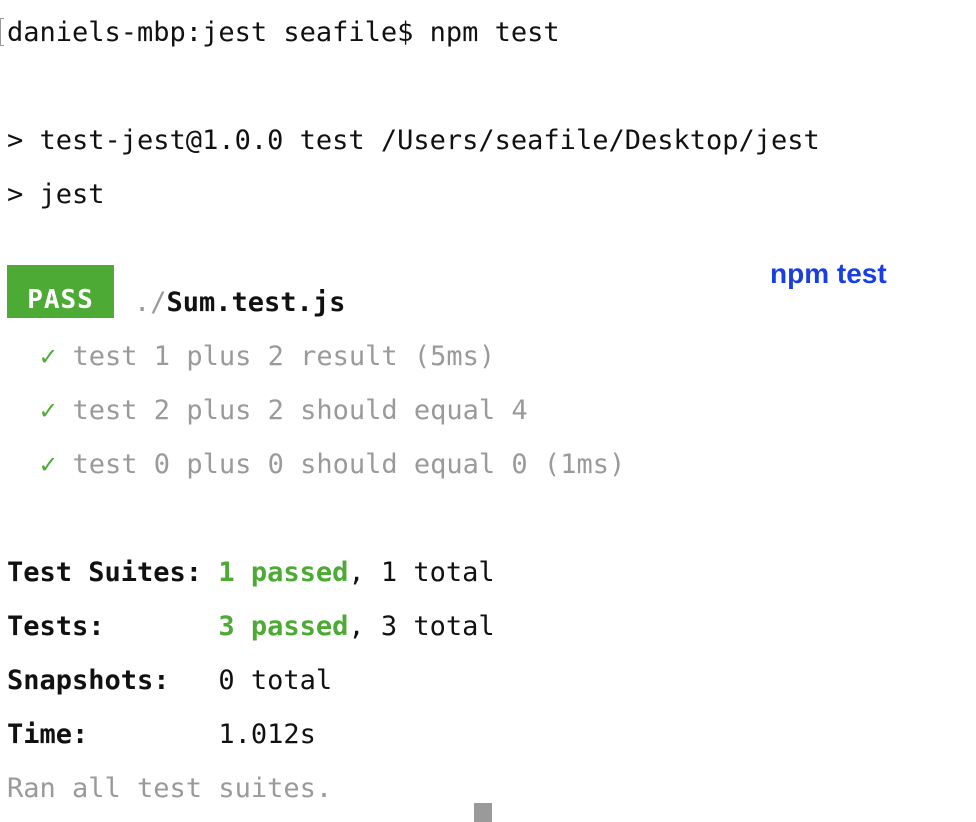 The height and width of the screenshot is (822, 976). Describe the element at coordinates (2, 32) in the screenshot. I see `gutter-bracket` at that location.